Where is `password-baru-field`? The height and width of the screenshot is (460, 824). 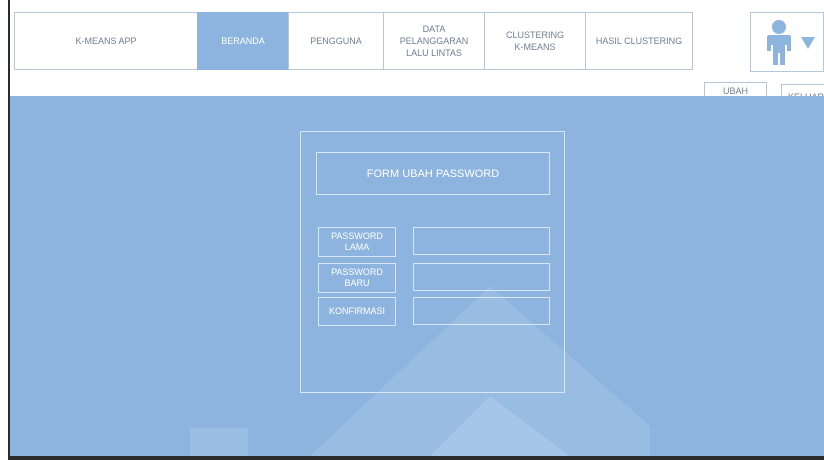
password-baru-field is located at coordinates (481, 277).